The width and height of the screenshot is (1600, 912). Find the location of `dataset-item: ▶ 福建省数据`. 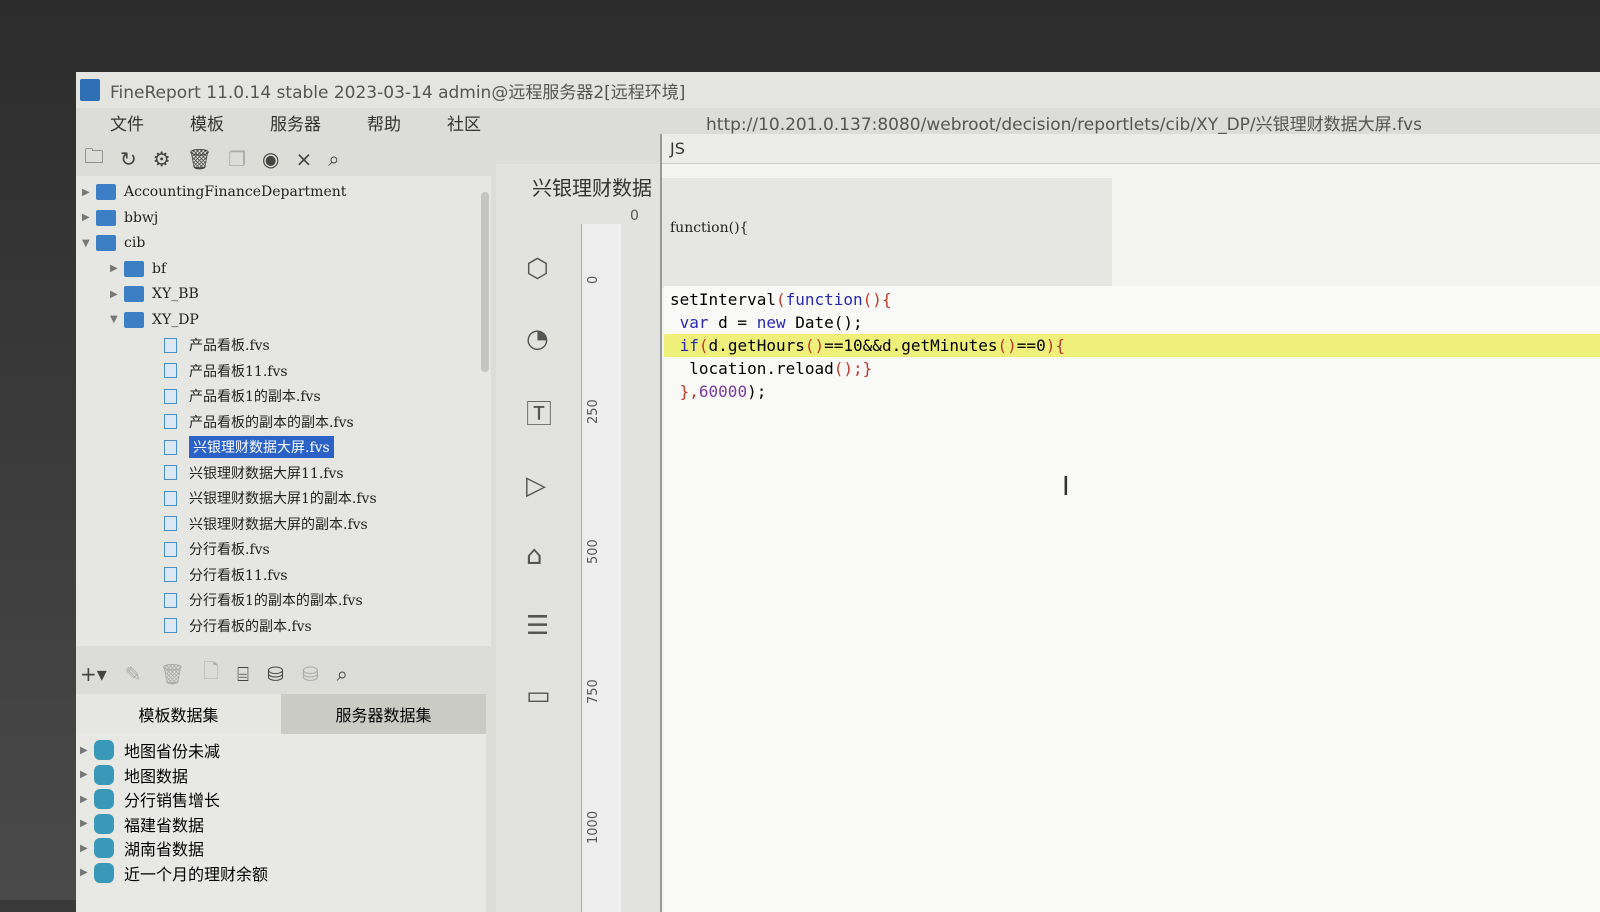

dataset-item: ▶ 福建省数据 is located at coordinates (142, 824).